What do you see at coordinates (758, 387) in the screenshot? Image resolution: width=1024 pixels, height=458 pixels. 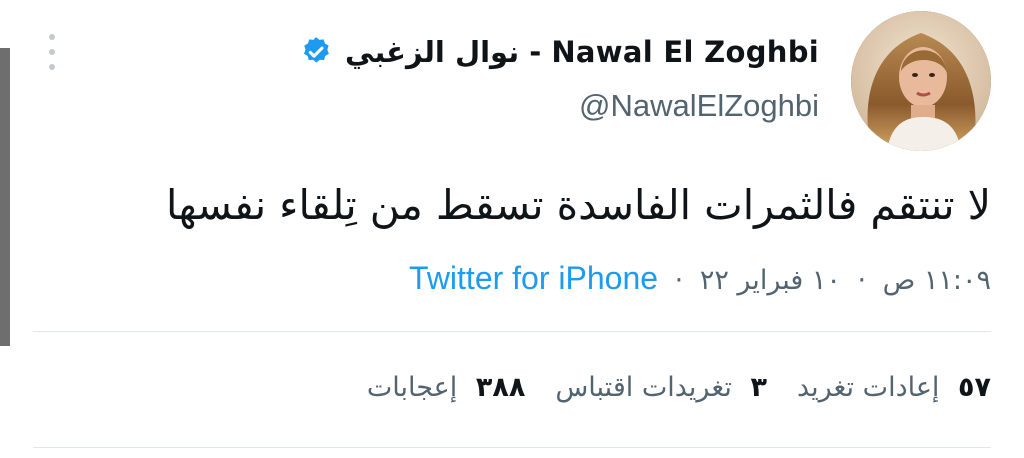 I see `quote-tweets-count: ٣` at bounding box center [758, 387].